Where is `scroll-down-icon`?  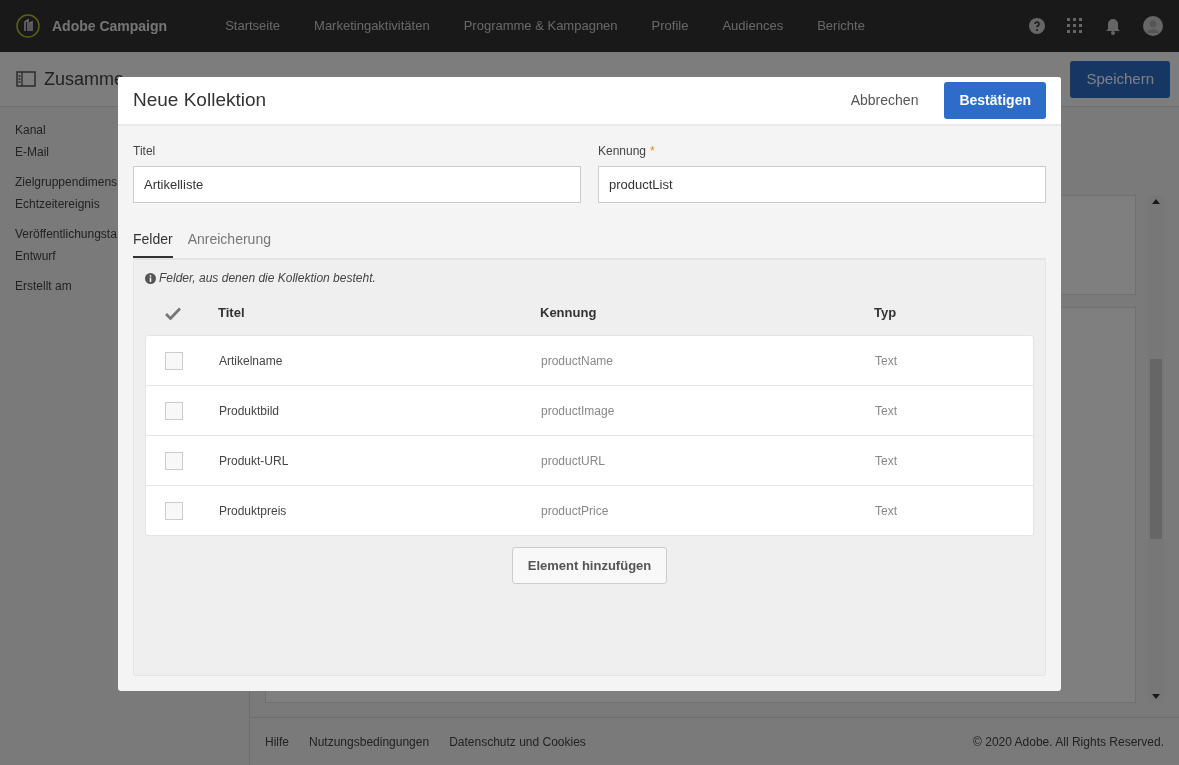 scroll-down-icon is located at coordinates (1156, 696).